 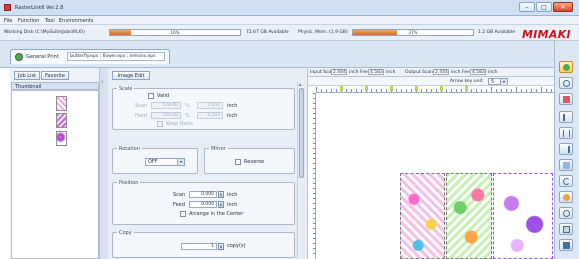 I want to click on rotation-value: OFF, so click(x=153, y=162).